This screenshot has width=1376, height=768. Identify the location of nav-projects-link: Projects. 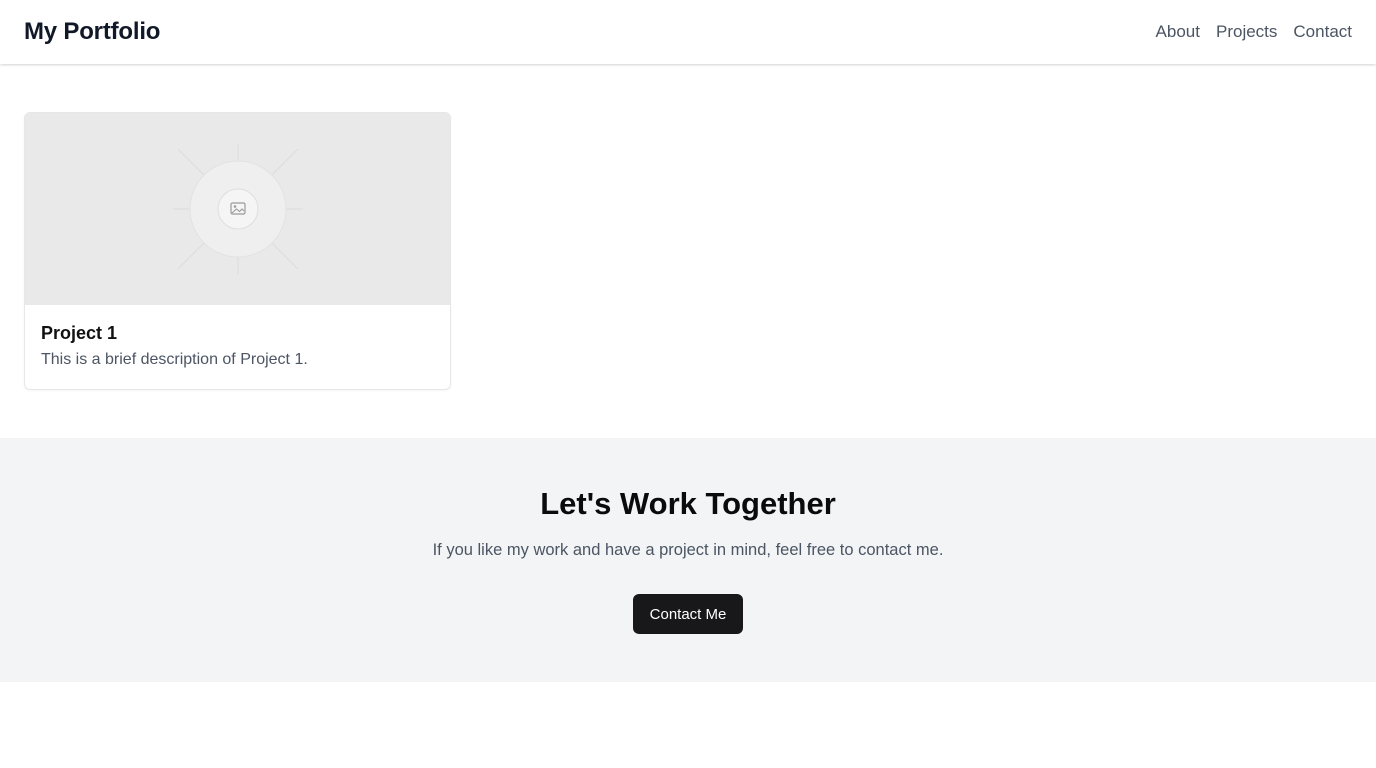
(1246, 32).